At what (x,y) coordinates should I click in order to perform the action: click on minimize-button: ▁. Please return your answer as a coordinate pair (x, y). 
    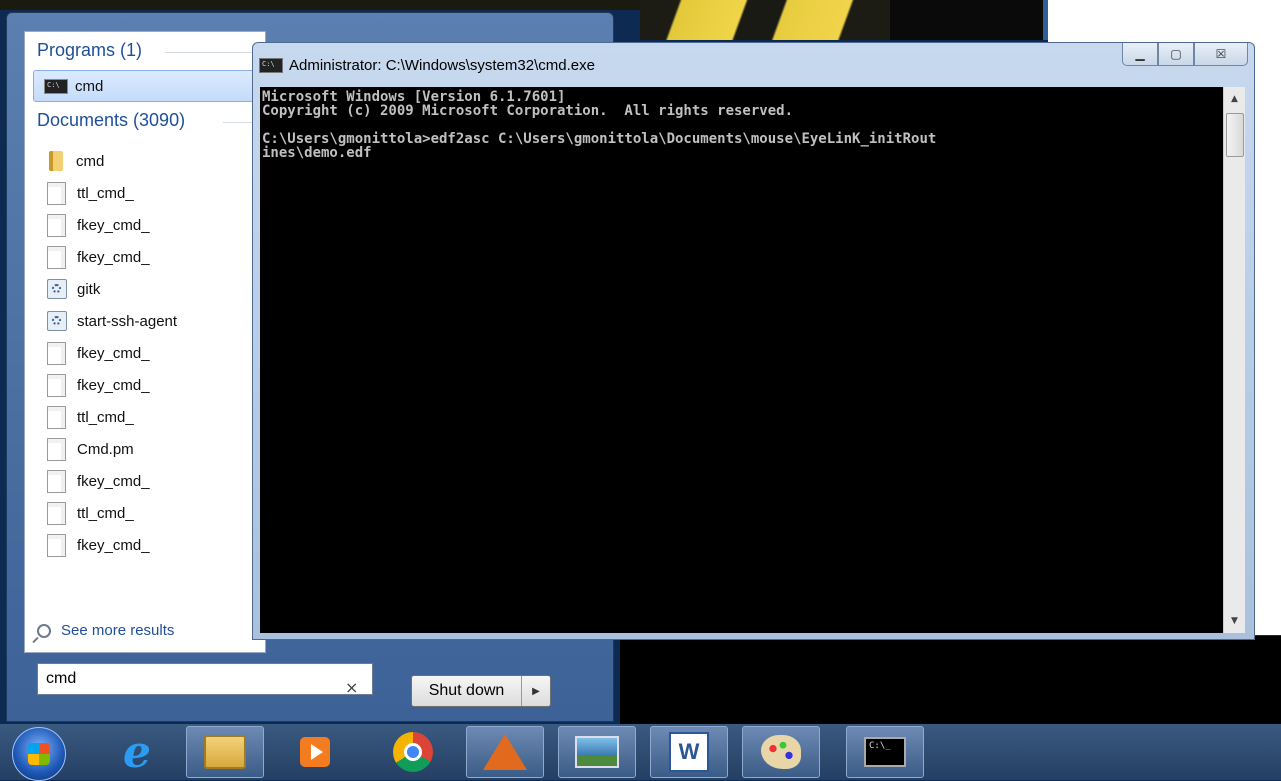
    Looking at the image, I should click on (1140, 54).